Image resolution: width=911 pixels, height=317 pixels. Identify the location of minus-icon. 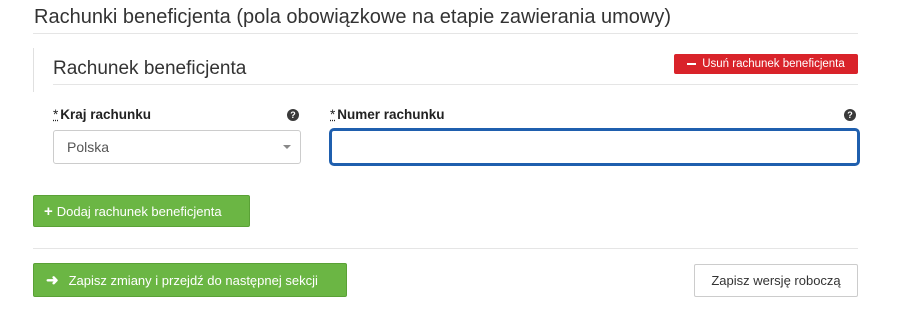
(692, 64).